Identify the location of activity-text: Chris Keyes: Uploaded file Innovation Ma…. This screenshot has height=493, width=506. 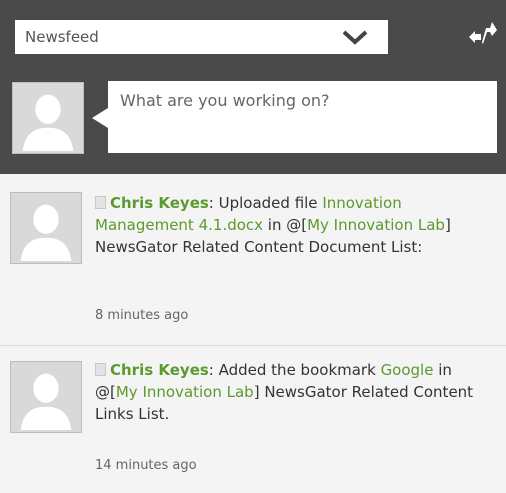
(295, 225).